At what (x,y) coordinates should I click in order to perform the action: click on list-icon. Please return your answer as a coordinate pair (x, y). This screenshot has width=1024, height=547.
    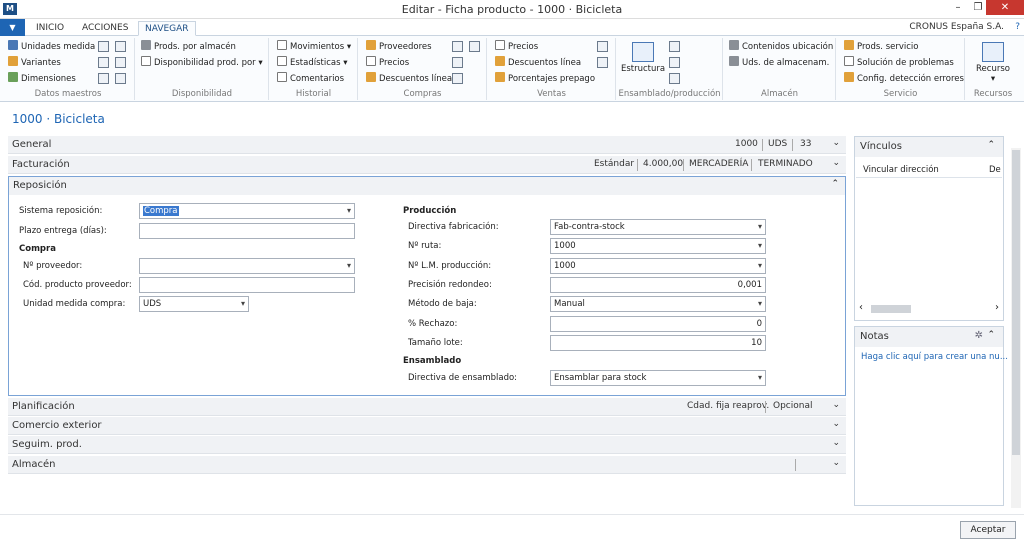
    Looking at the image, I should click on (103, 78).